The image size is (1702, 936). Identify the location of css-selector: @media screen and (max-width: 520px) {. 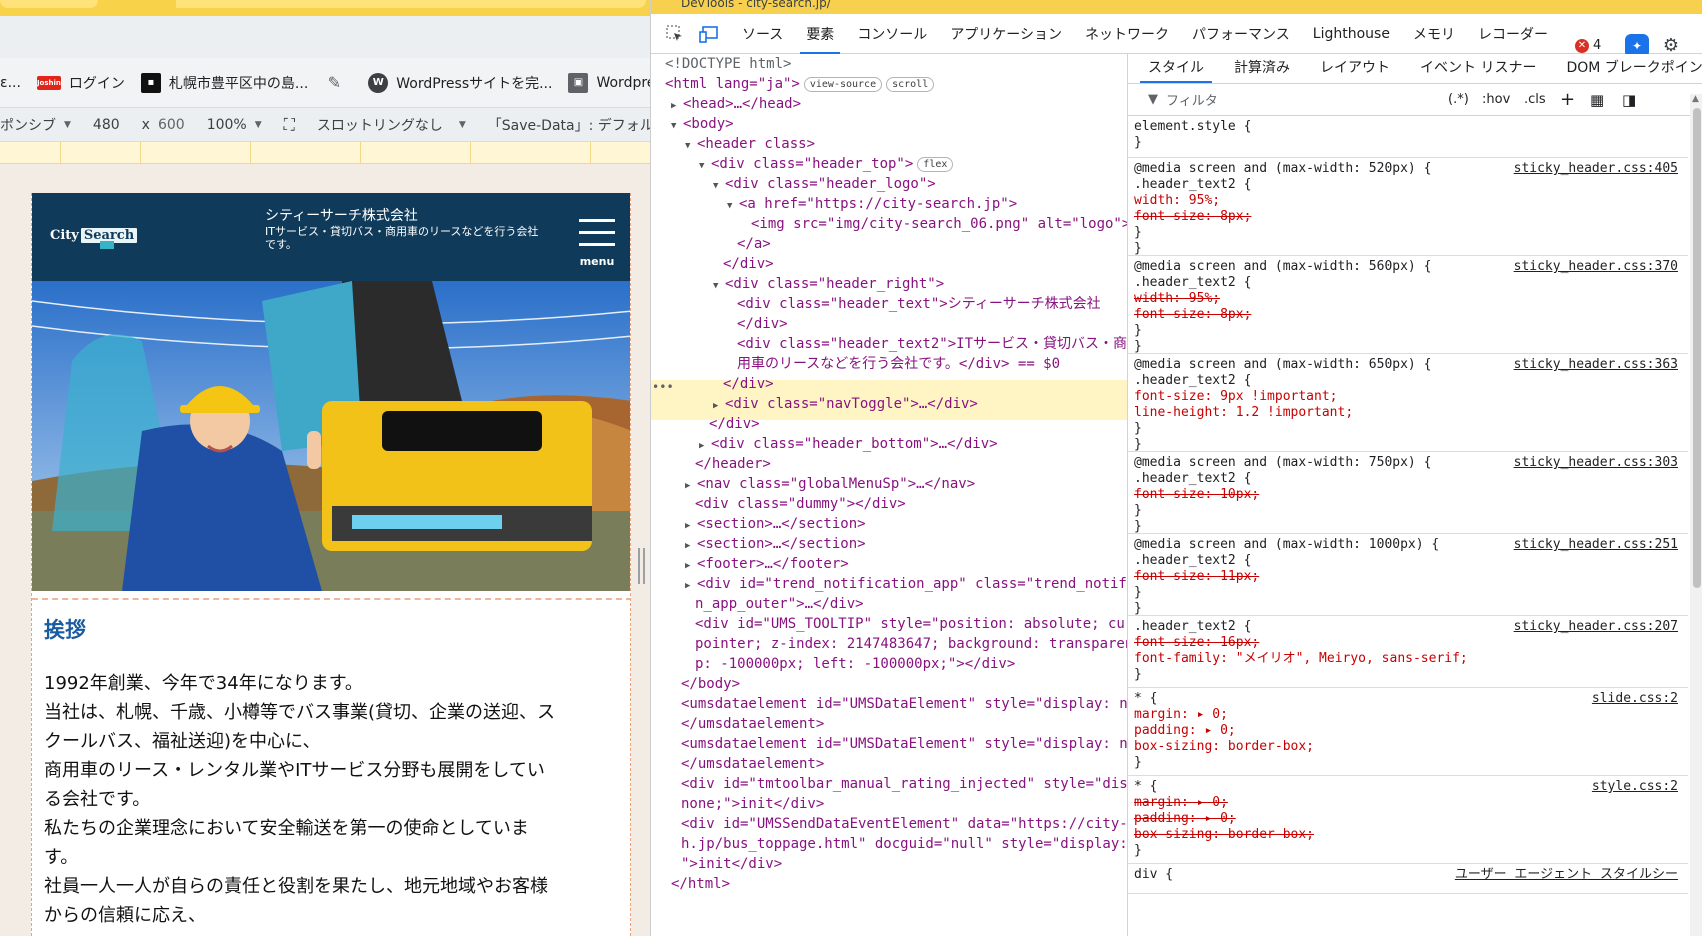
(1282, 168).